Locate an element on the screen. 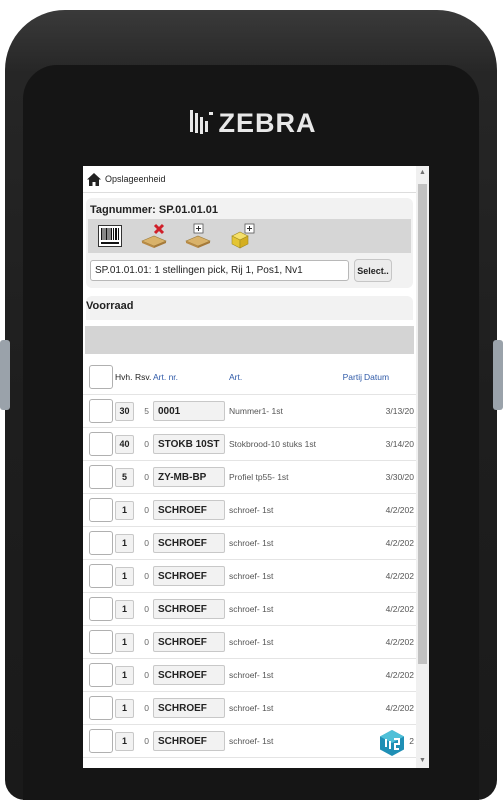 This screenshot has width=503, height=800. column-partij: Partij is located at coordinates (349, 377).